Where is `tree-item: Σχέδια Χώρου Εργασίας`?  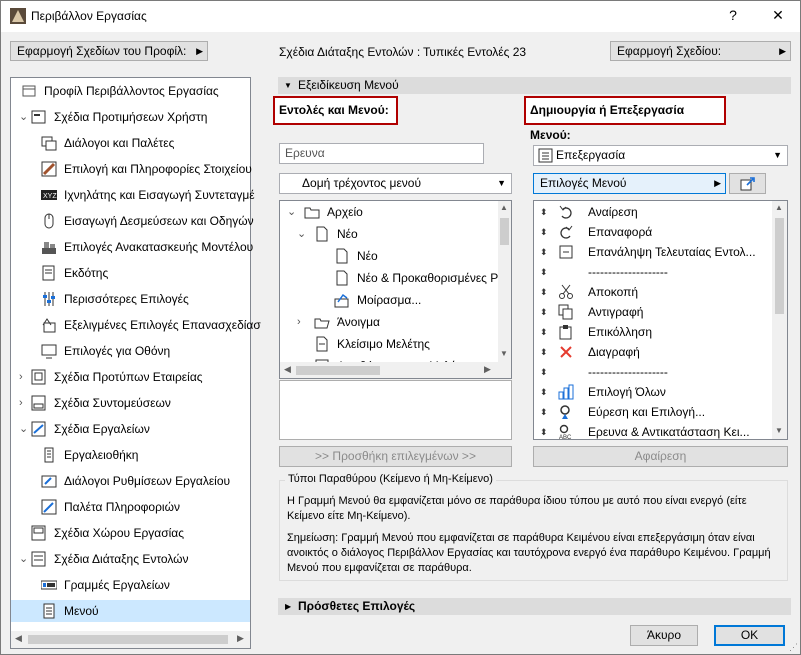
tree-item: Σχέδια Χώρου Εργασίας is located at coordinates (130, 533).